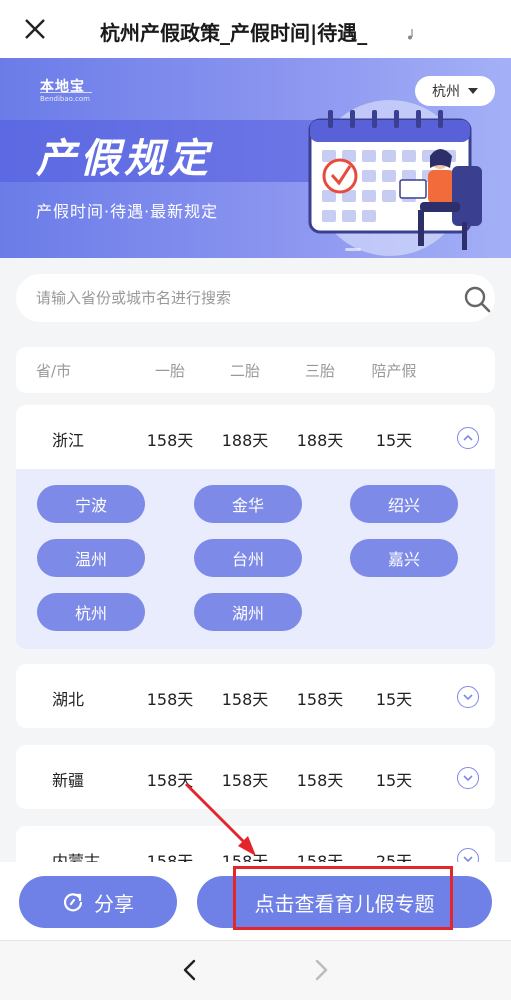 The width and height of the screenshot is (511, 1000). I want to click on bottom-action-bar: 分享 点击查看育儿假专题, so click(255, 901).